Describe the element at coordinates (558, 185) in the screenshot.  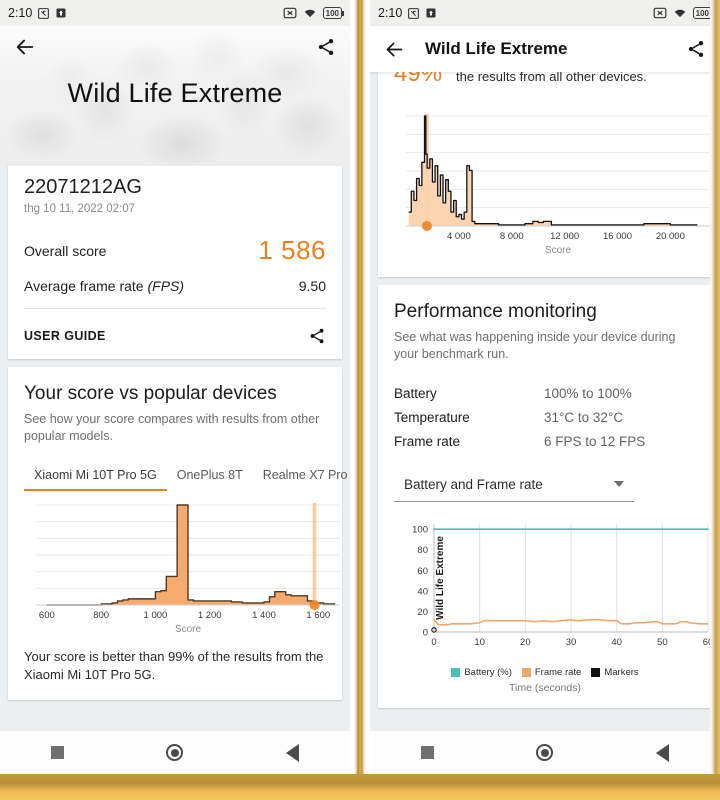
I see `all-devices-histogram-svg: 4 000 8 000 12 000 16 000 20 000 Score` at that location.